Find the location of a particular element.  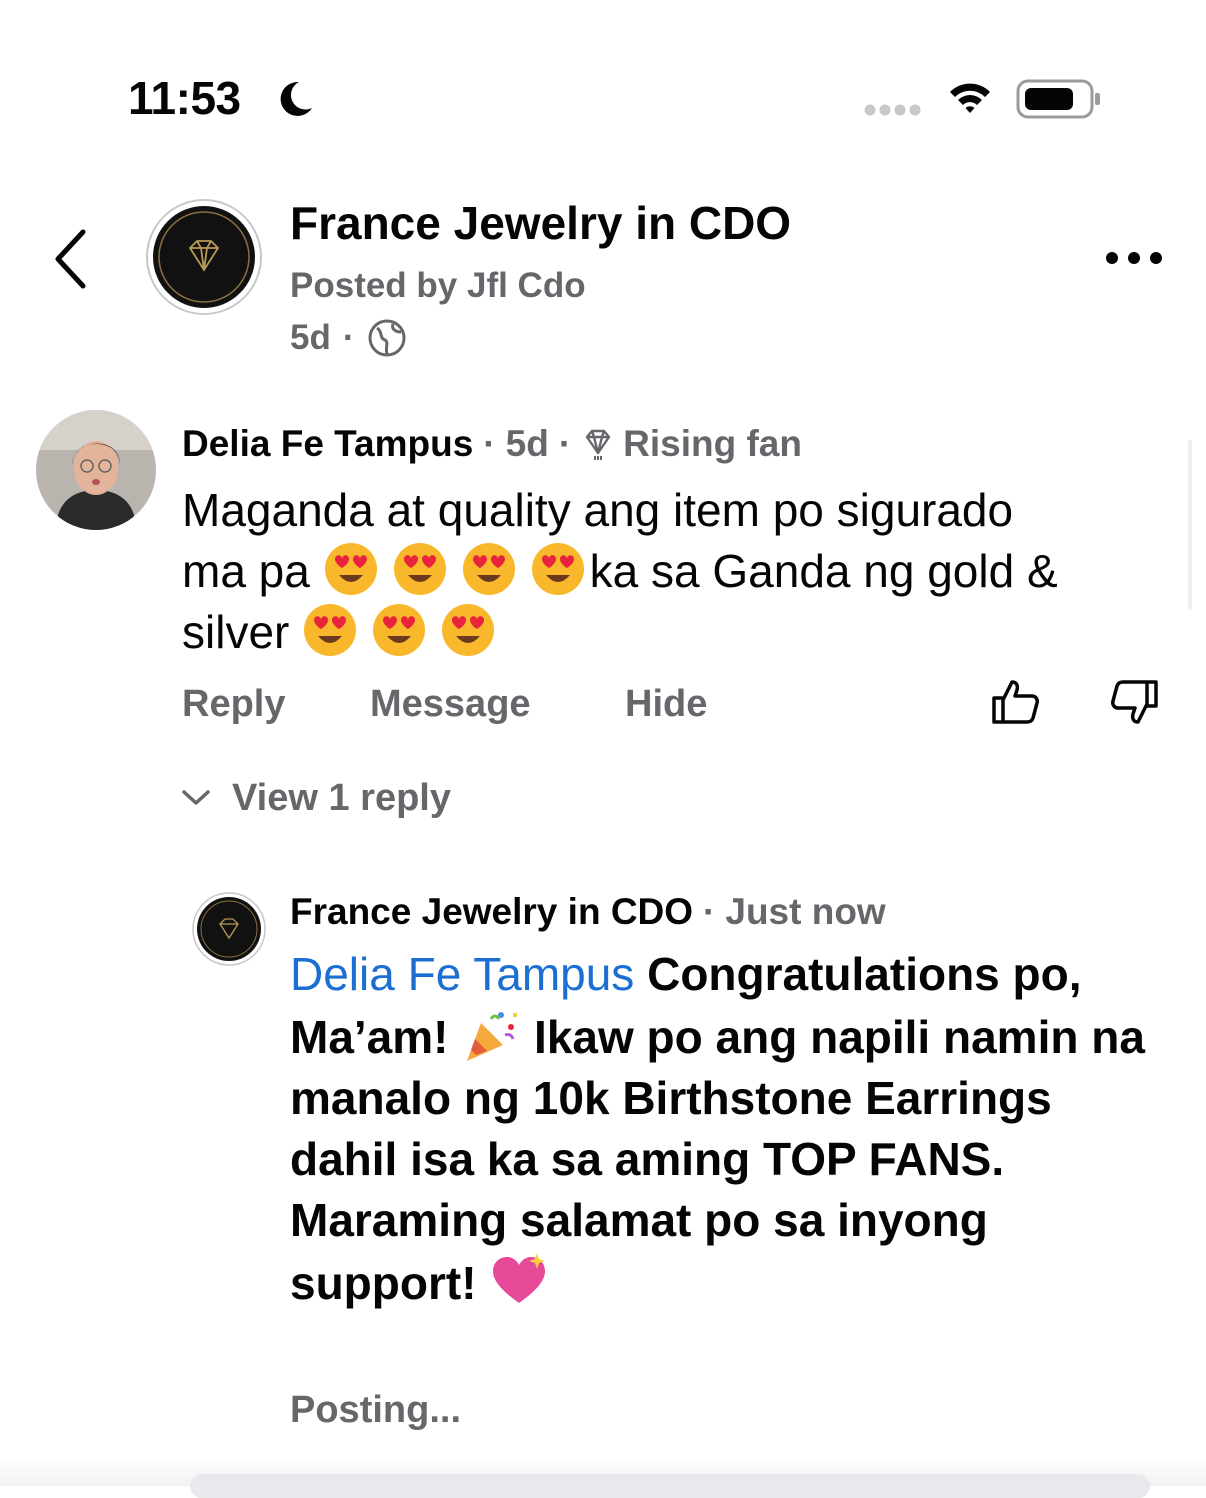

view-replies-button: View 1 reply is located at coordinates (315, 798).